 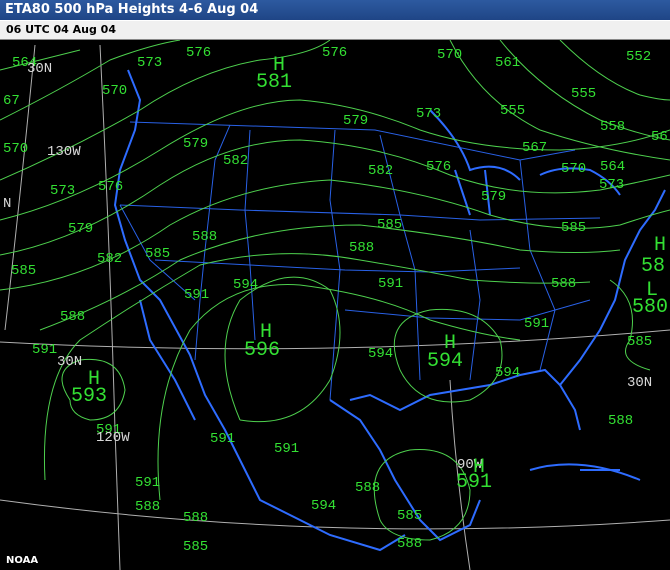 I want to click on high-value: 594, so click(x=445, y=361).